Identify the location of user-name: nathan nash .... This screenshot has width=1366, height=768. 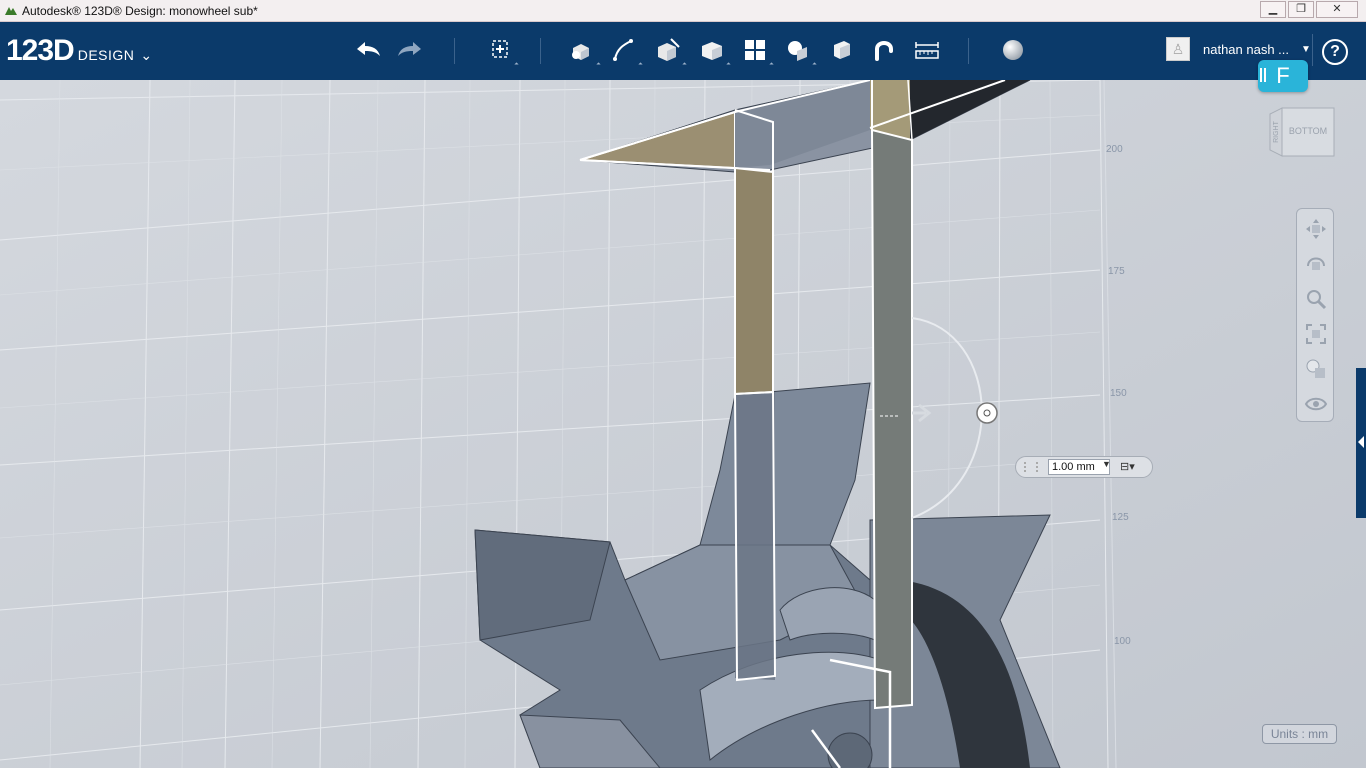
(1246, 49).